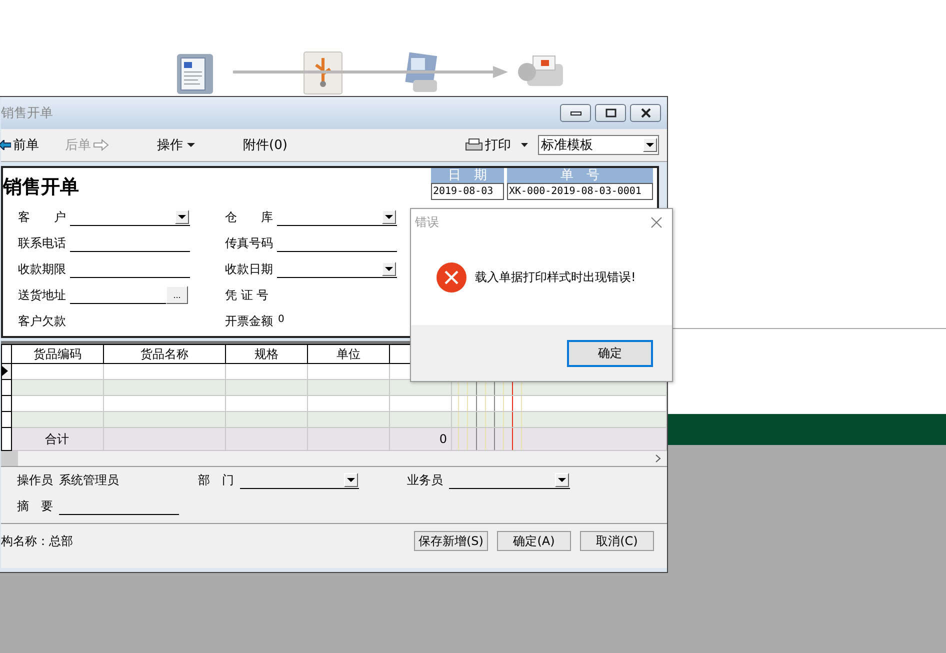 Image resolution: width=946 pixels, height=653 pixels. Describe the element at coordinates (35, 480) in the screenshot. I see `operator-label: 操作员` at that location.